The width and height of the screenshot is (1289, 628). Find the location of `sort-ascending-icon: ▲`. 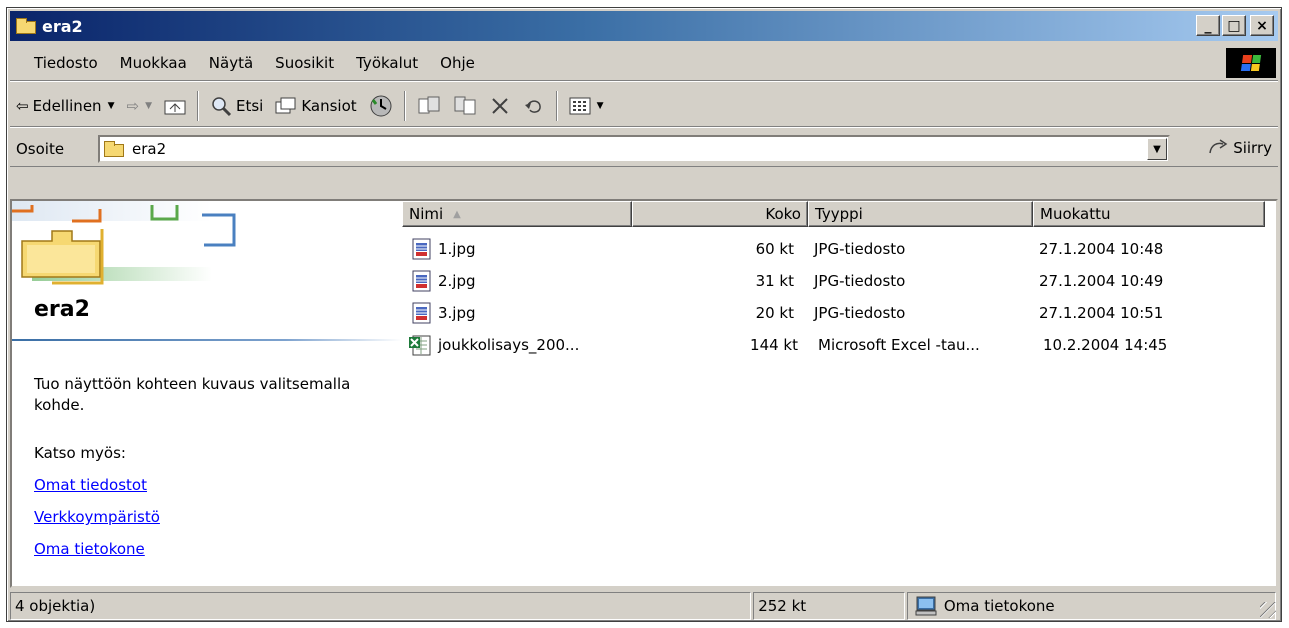

sort-ascending-icon: ▲ is located at coordinates (457, 214).